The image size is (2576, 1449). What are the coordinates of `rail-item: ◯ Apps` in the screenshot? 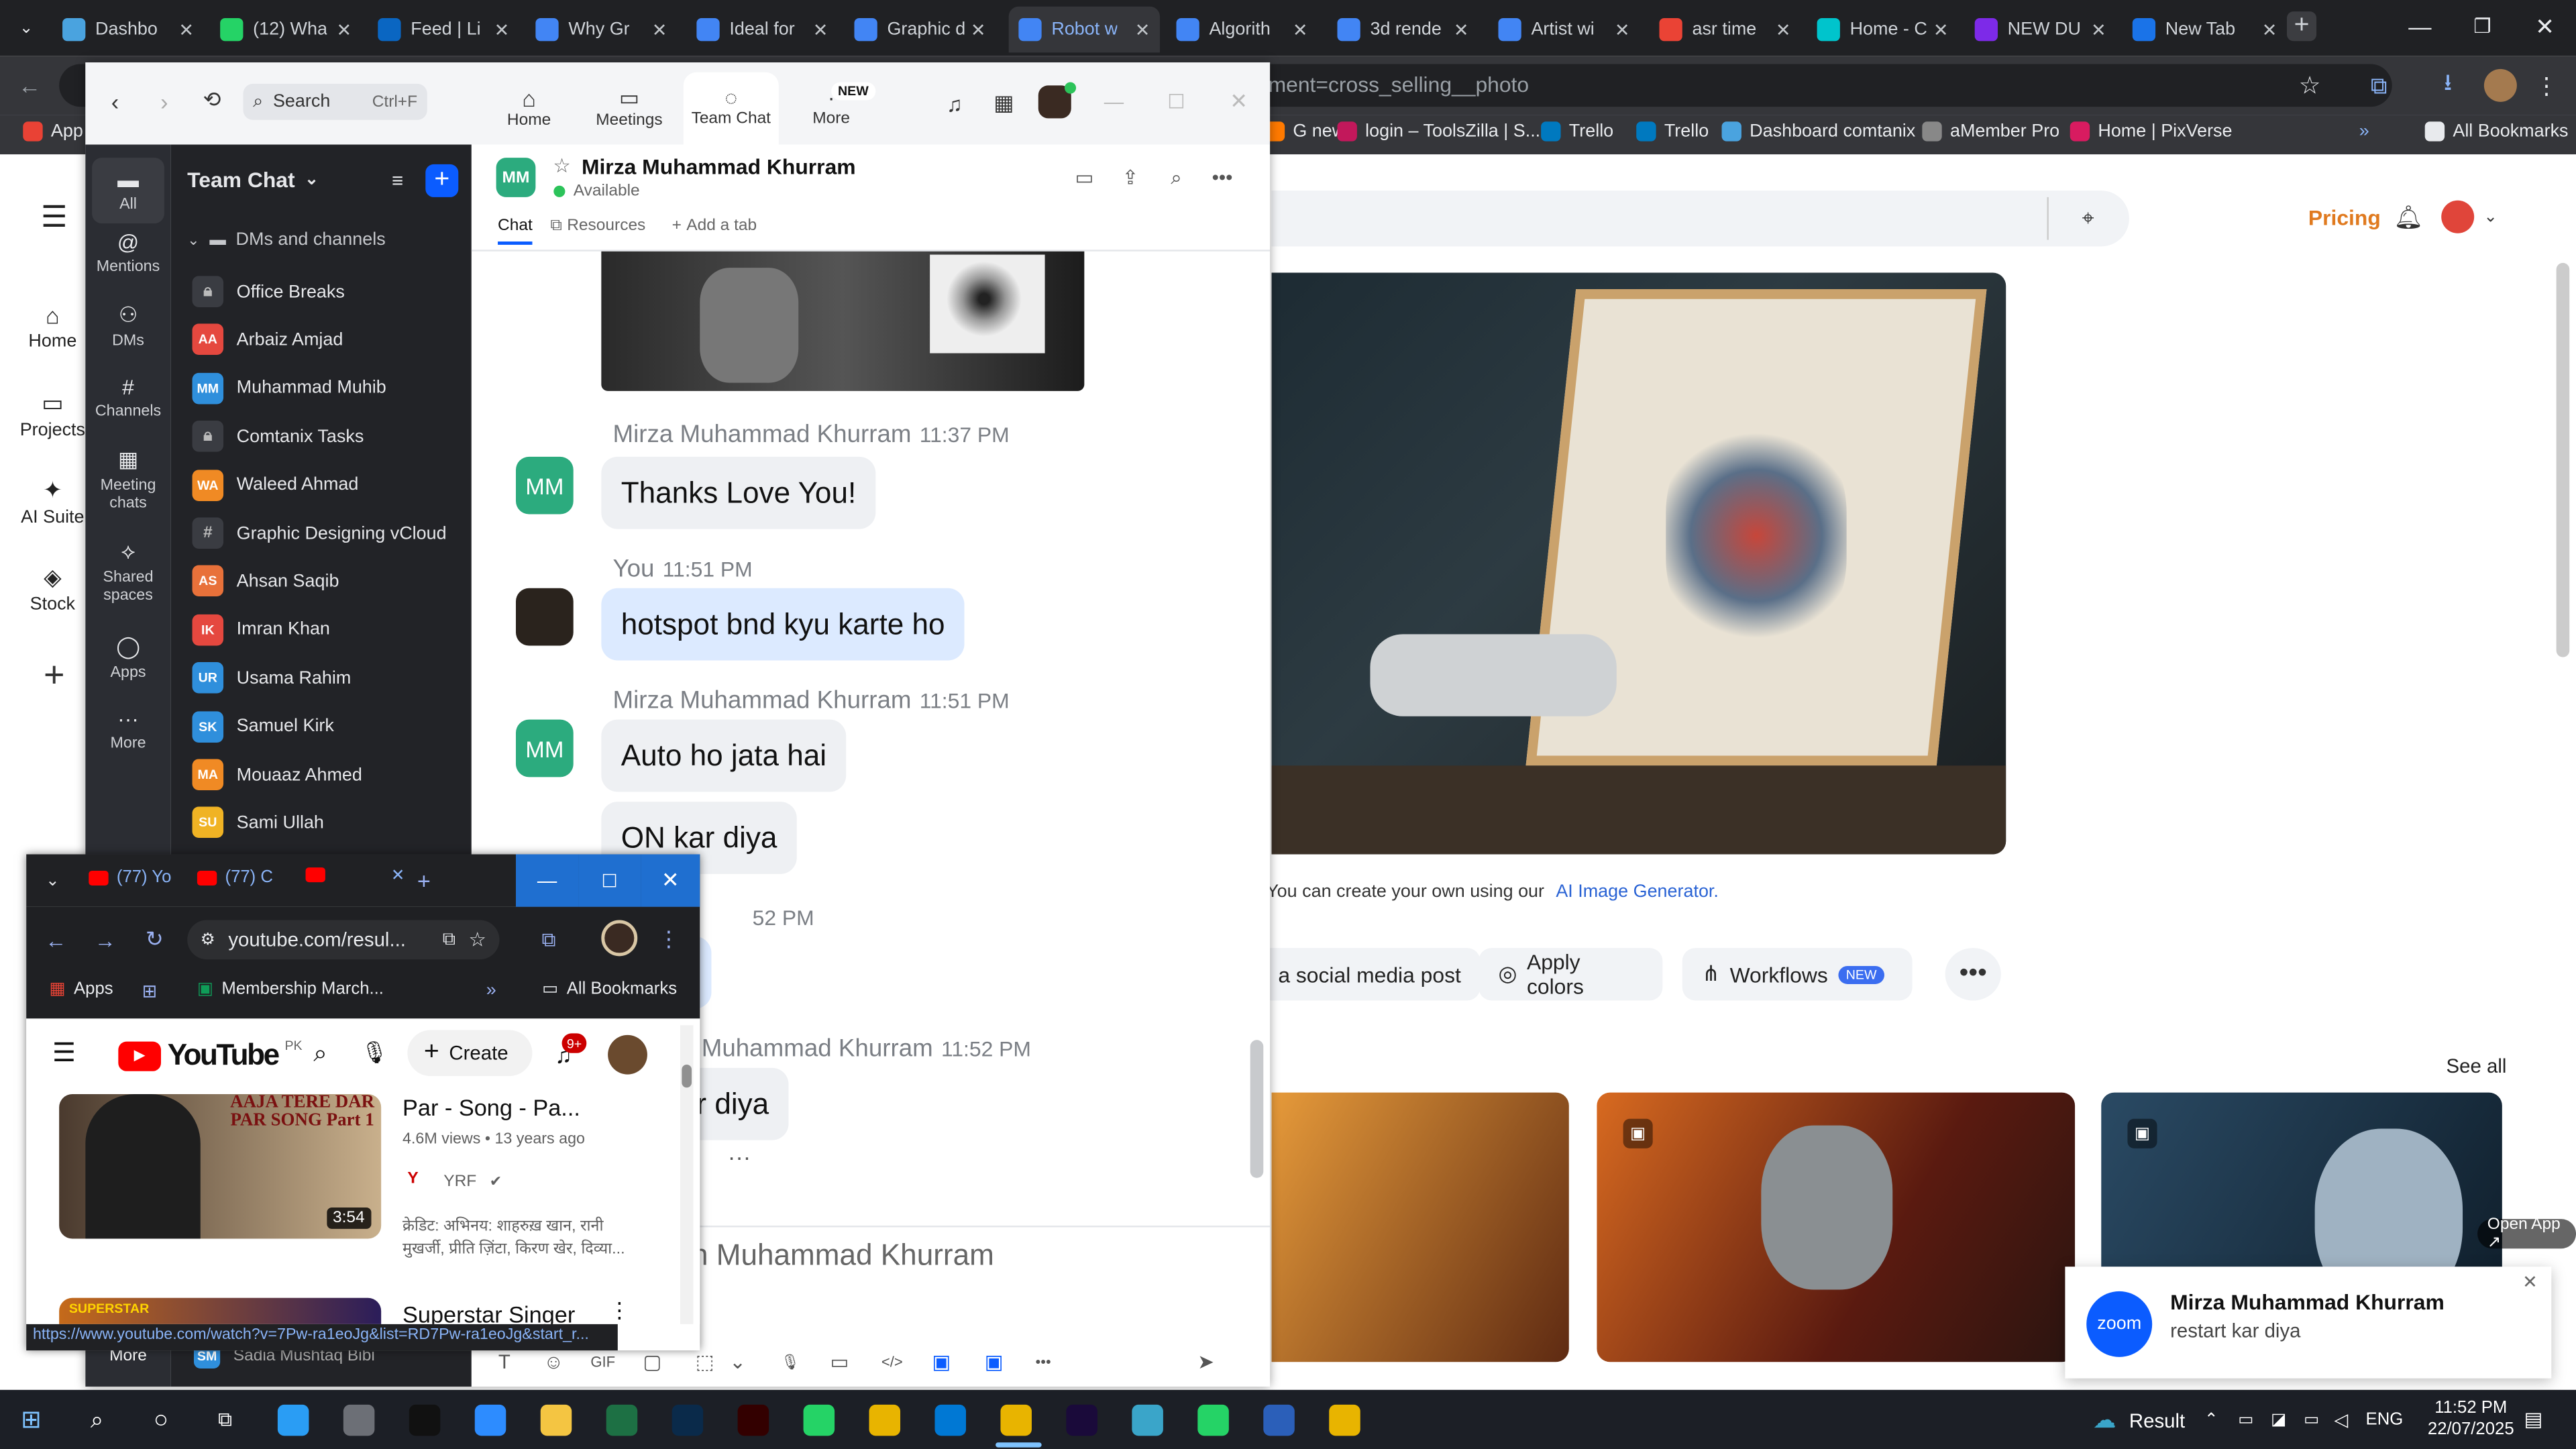 It's located at (127, 658).